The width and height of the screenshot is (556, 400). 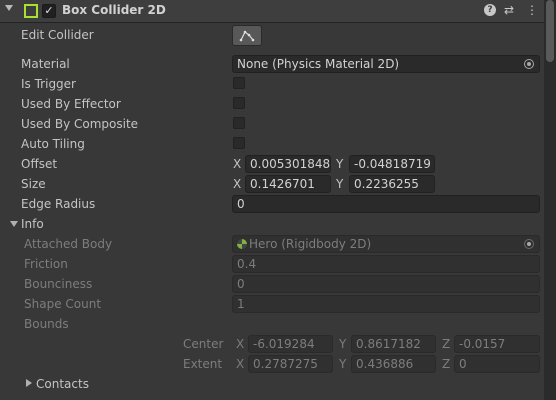 I want to click on used-by-composite-checkbox, so click(x=239, y=123).